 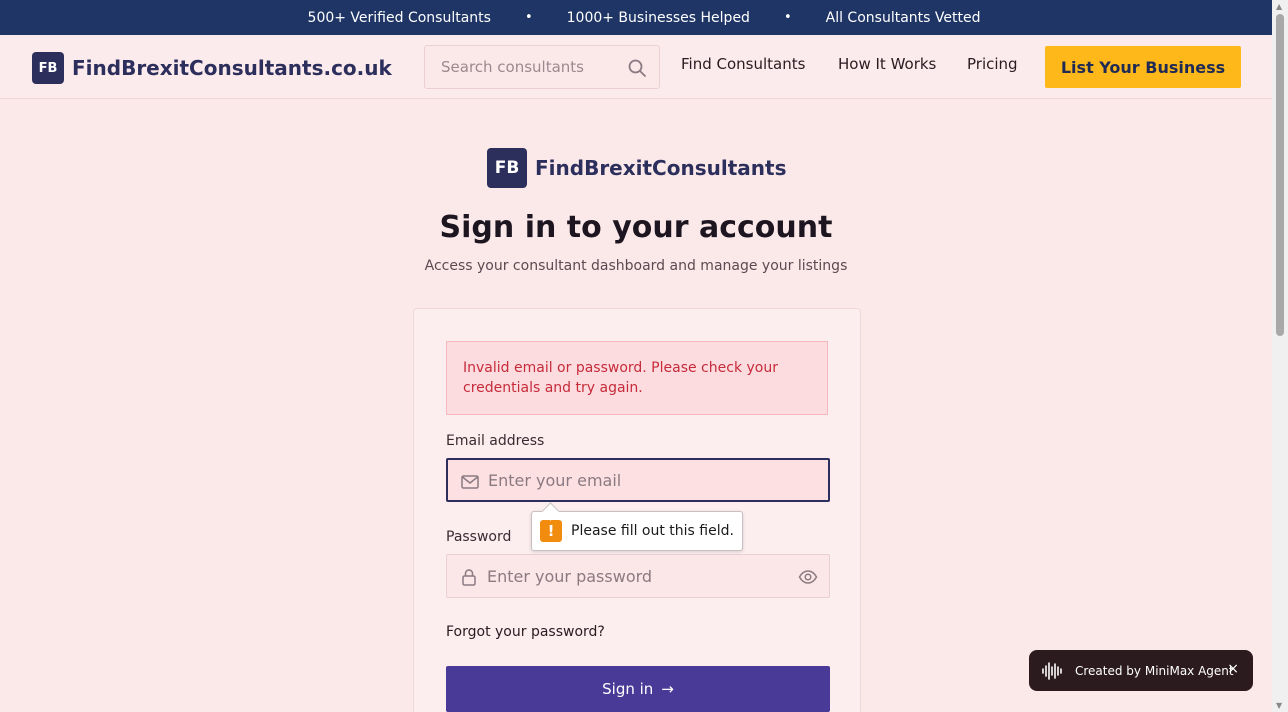 I want to click on announcement-verified: 500+ Verified Consultants, so click(x=399, y=17).